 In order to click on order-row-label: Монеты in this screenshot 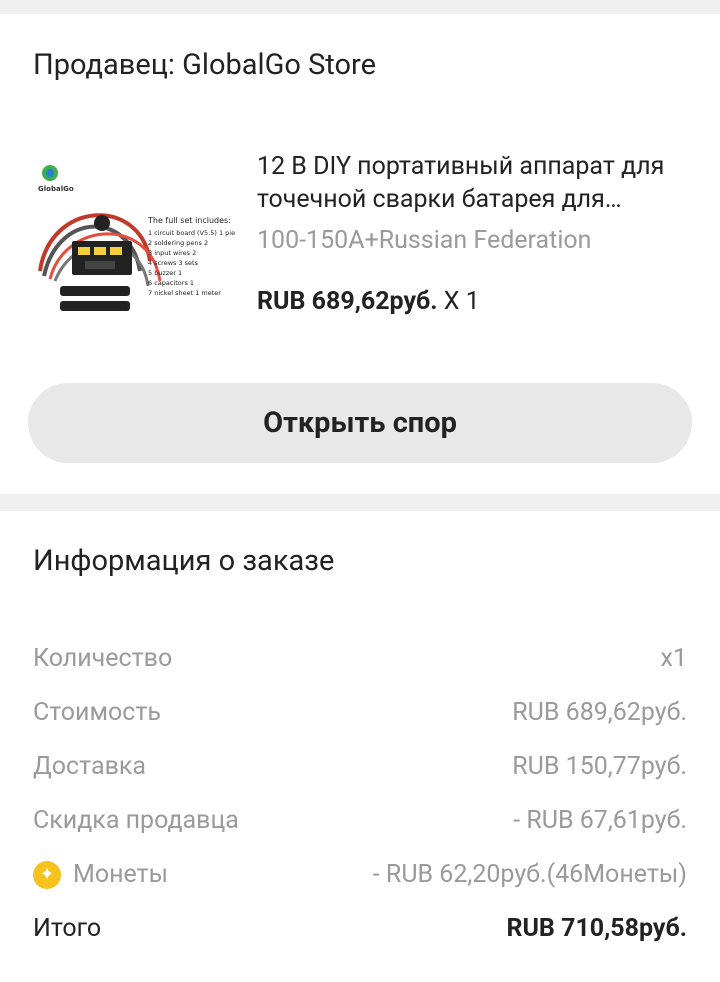, I will do `click(121, 874)`.